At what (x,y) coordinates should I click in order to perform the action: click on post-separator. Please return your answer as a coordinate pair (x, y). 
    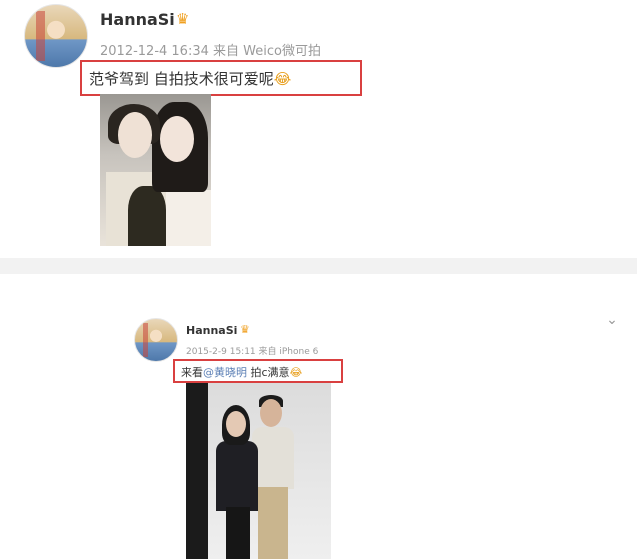
    Looking at the image, I should click on (318, 266).